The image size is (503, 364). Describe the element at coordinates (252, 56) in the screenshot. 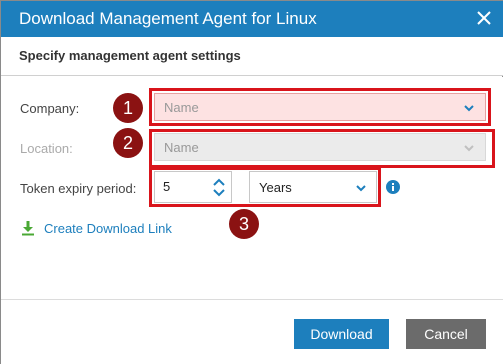

I see `dialog-subheader: Specify management agent settings` at that location.